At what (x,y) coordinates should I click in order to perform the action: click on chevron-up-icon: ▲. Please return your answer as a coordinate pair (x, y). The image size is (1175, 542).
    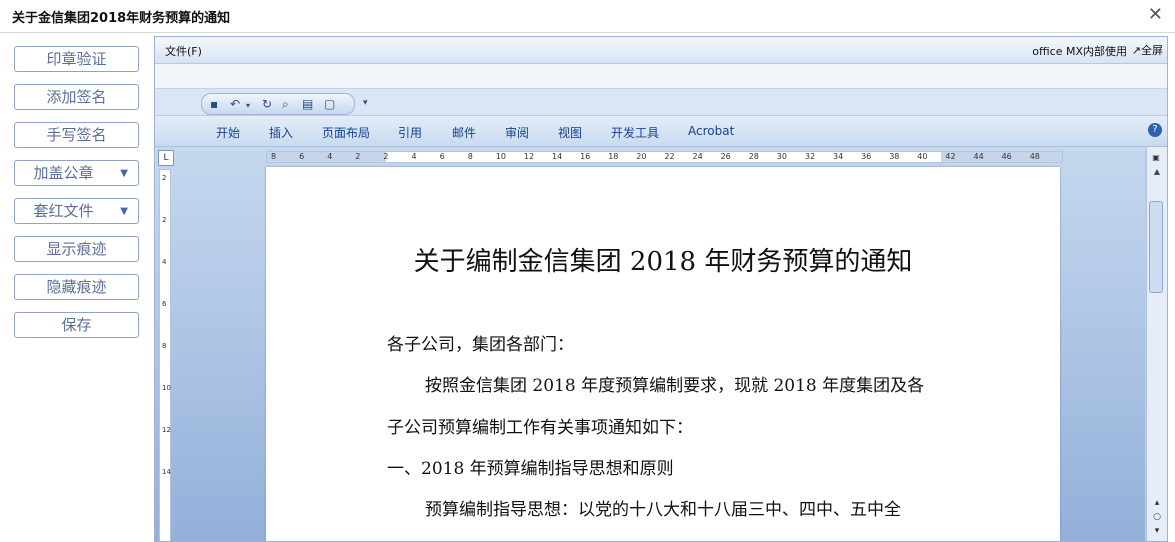
    Looking at the image, I should click on (1157, 173).